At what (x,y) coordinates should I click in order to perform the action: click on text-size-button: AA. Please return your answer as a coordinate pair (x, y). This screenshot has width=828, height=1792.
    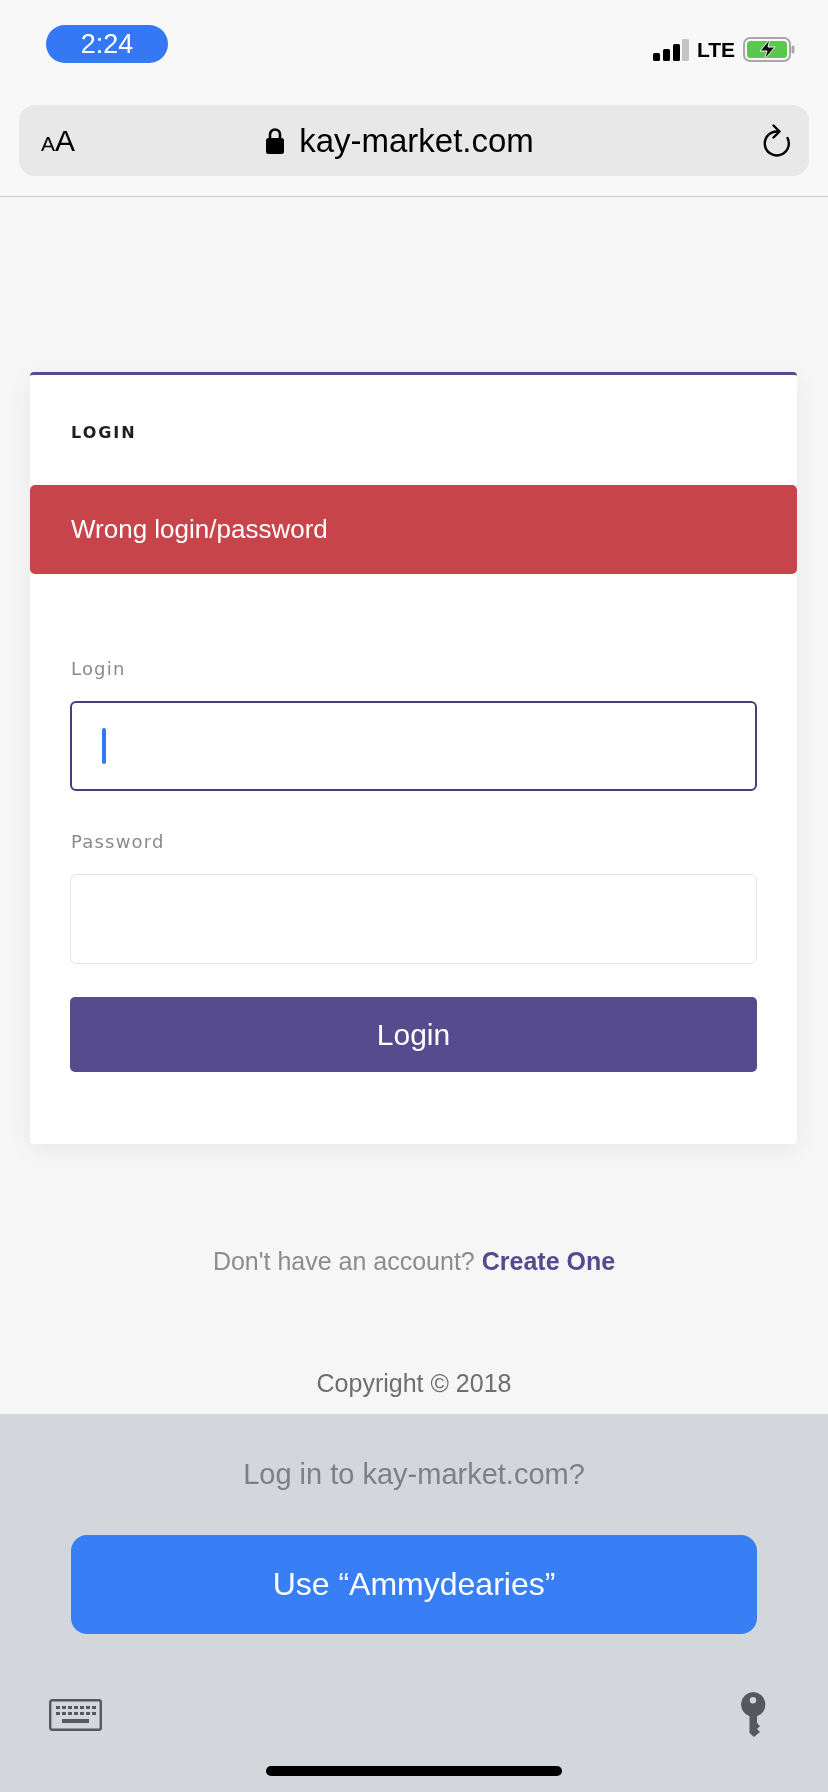
    Looking at the image, I should click on (58, 140).